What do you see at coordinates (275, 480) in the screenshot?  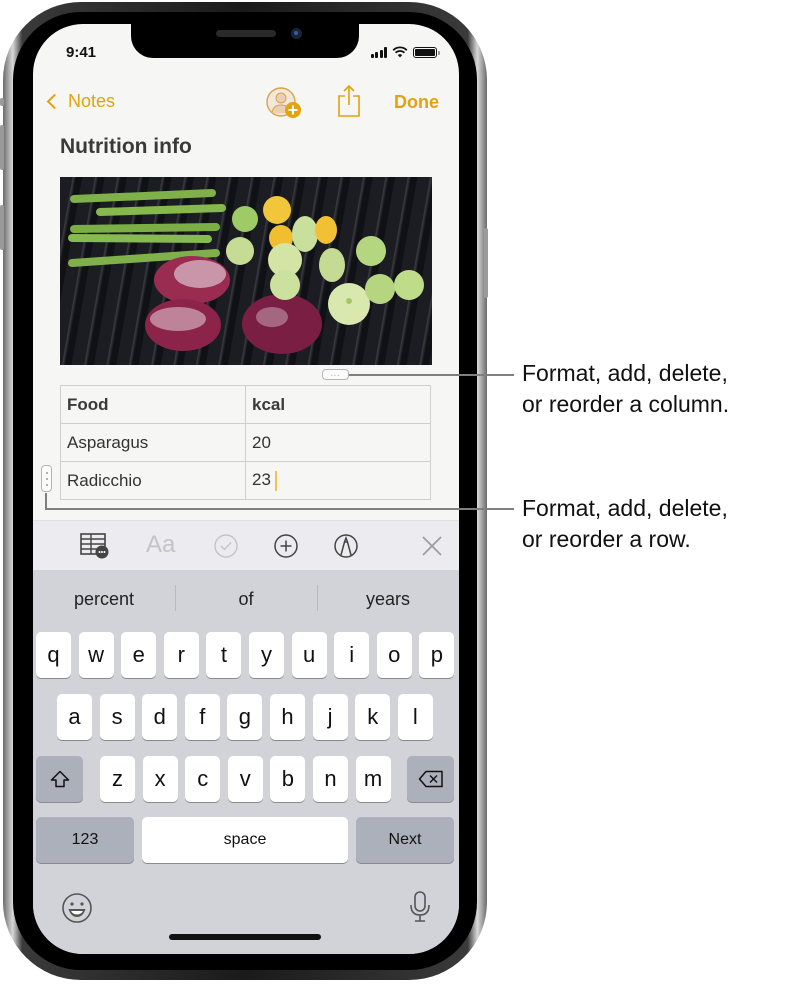 I see `text-cursor` at bounding box center [275, 480].